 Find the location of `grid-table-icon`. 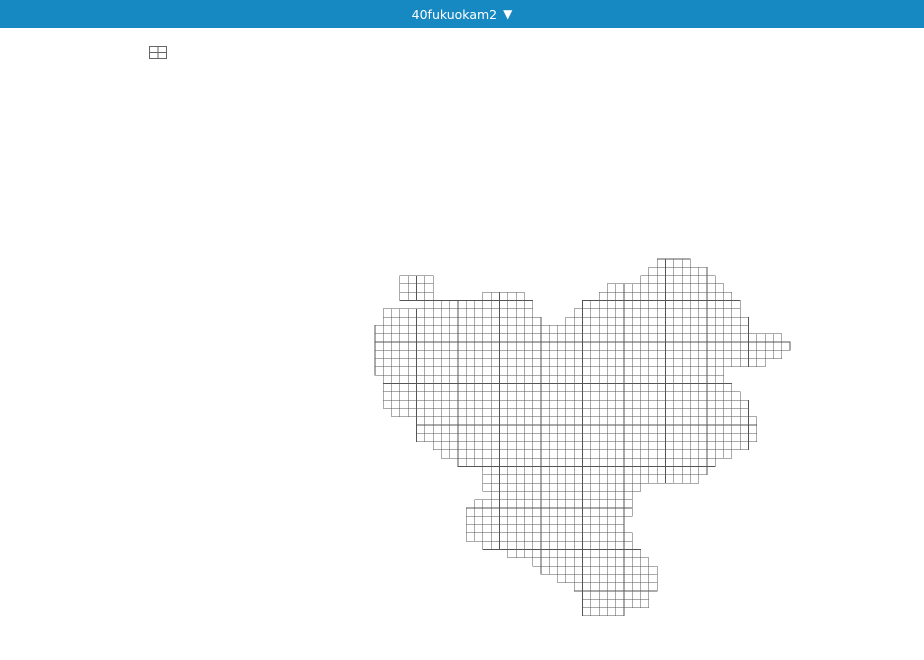

grid-table-icon is located at coordinates (158, 52).